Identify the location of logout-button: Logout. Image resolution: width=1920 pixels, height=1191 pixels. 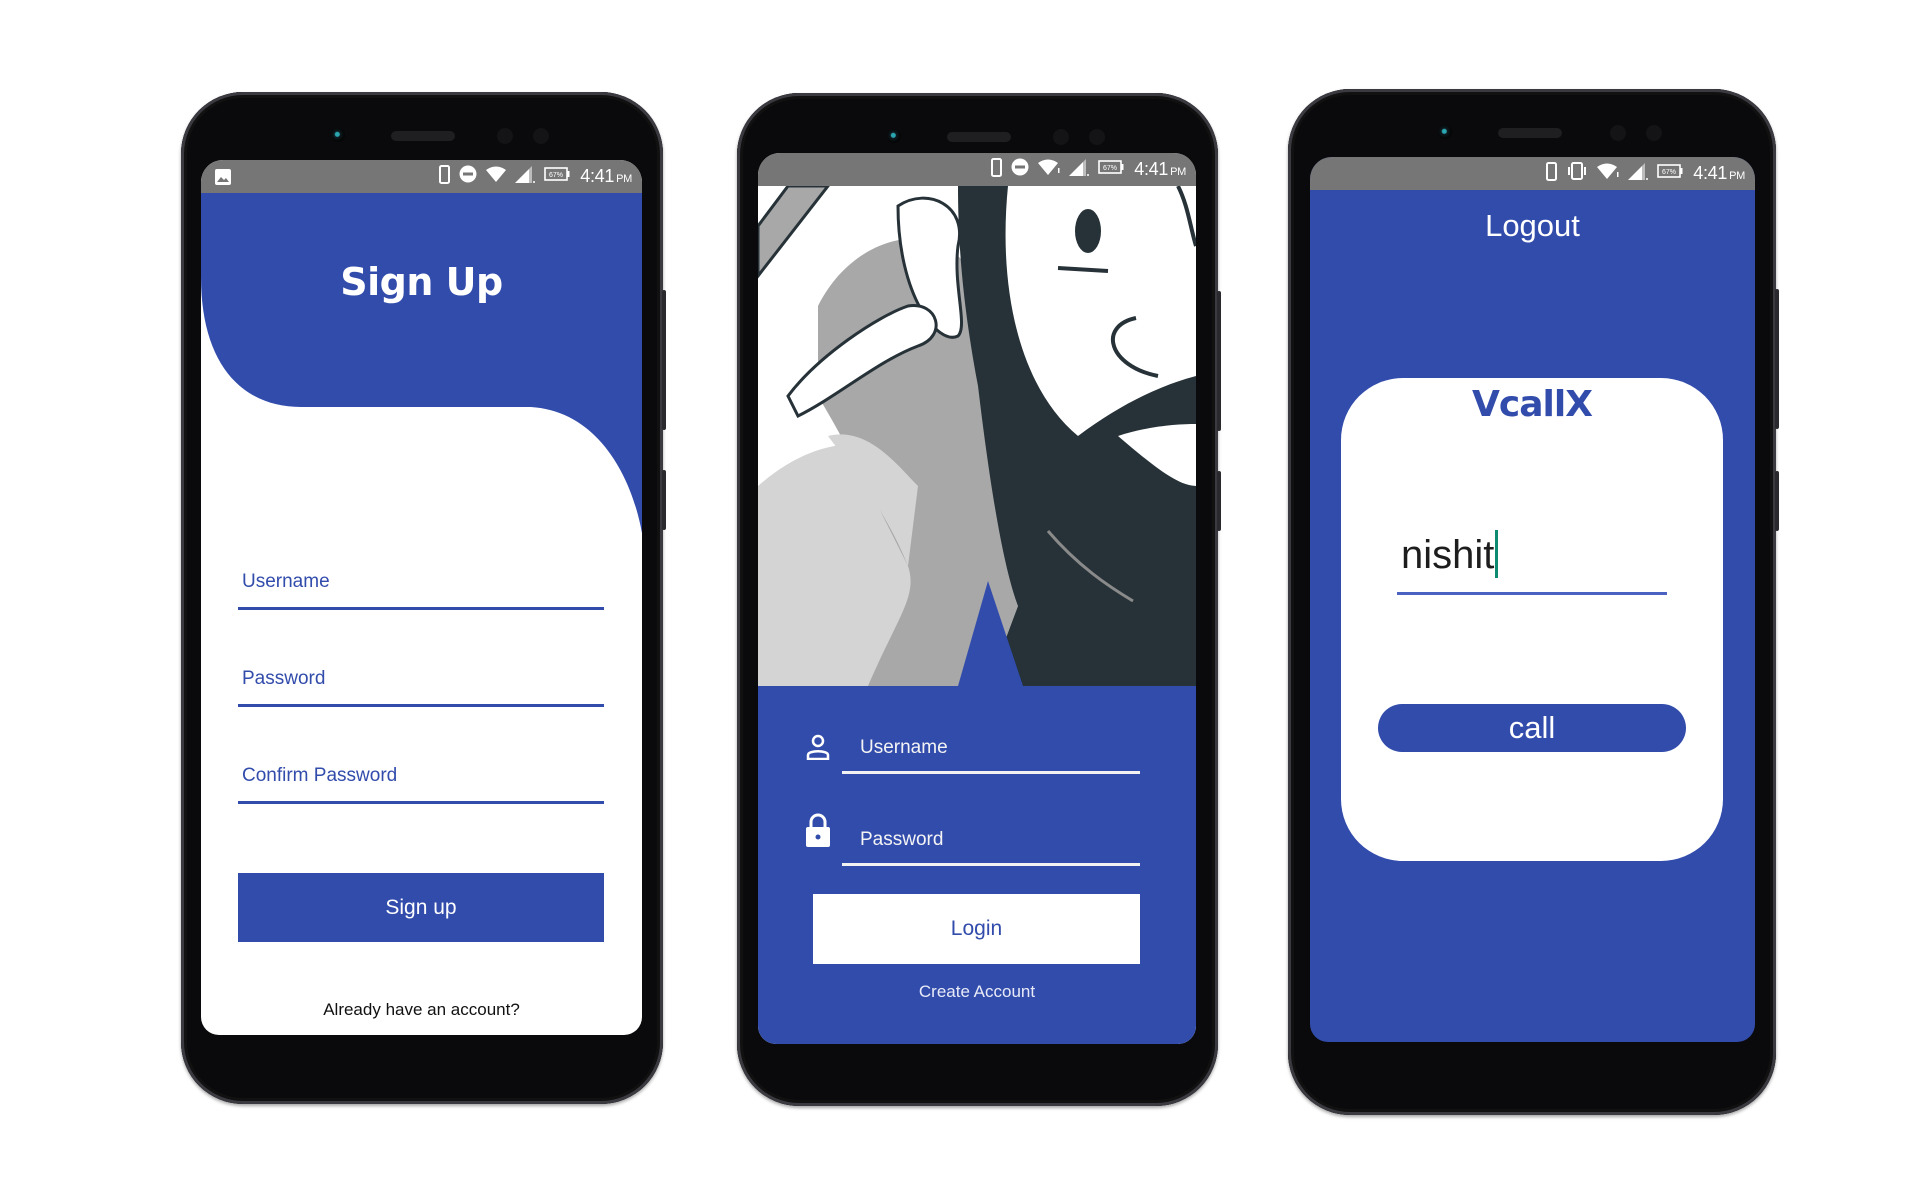
(1532, 226).